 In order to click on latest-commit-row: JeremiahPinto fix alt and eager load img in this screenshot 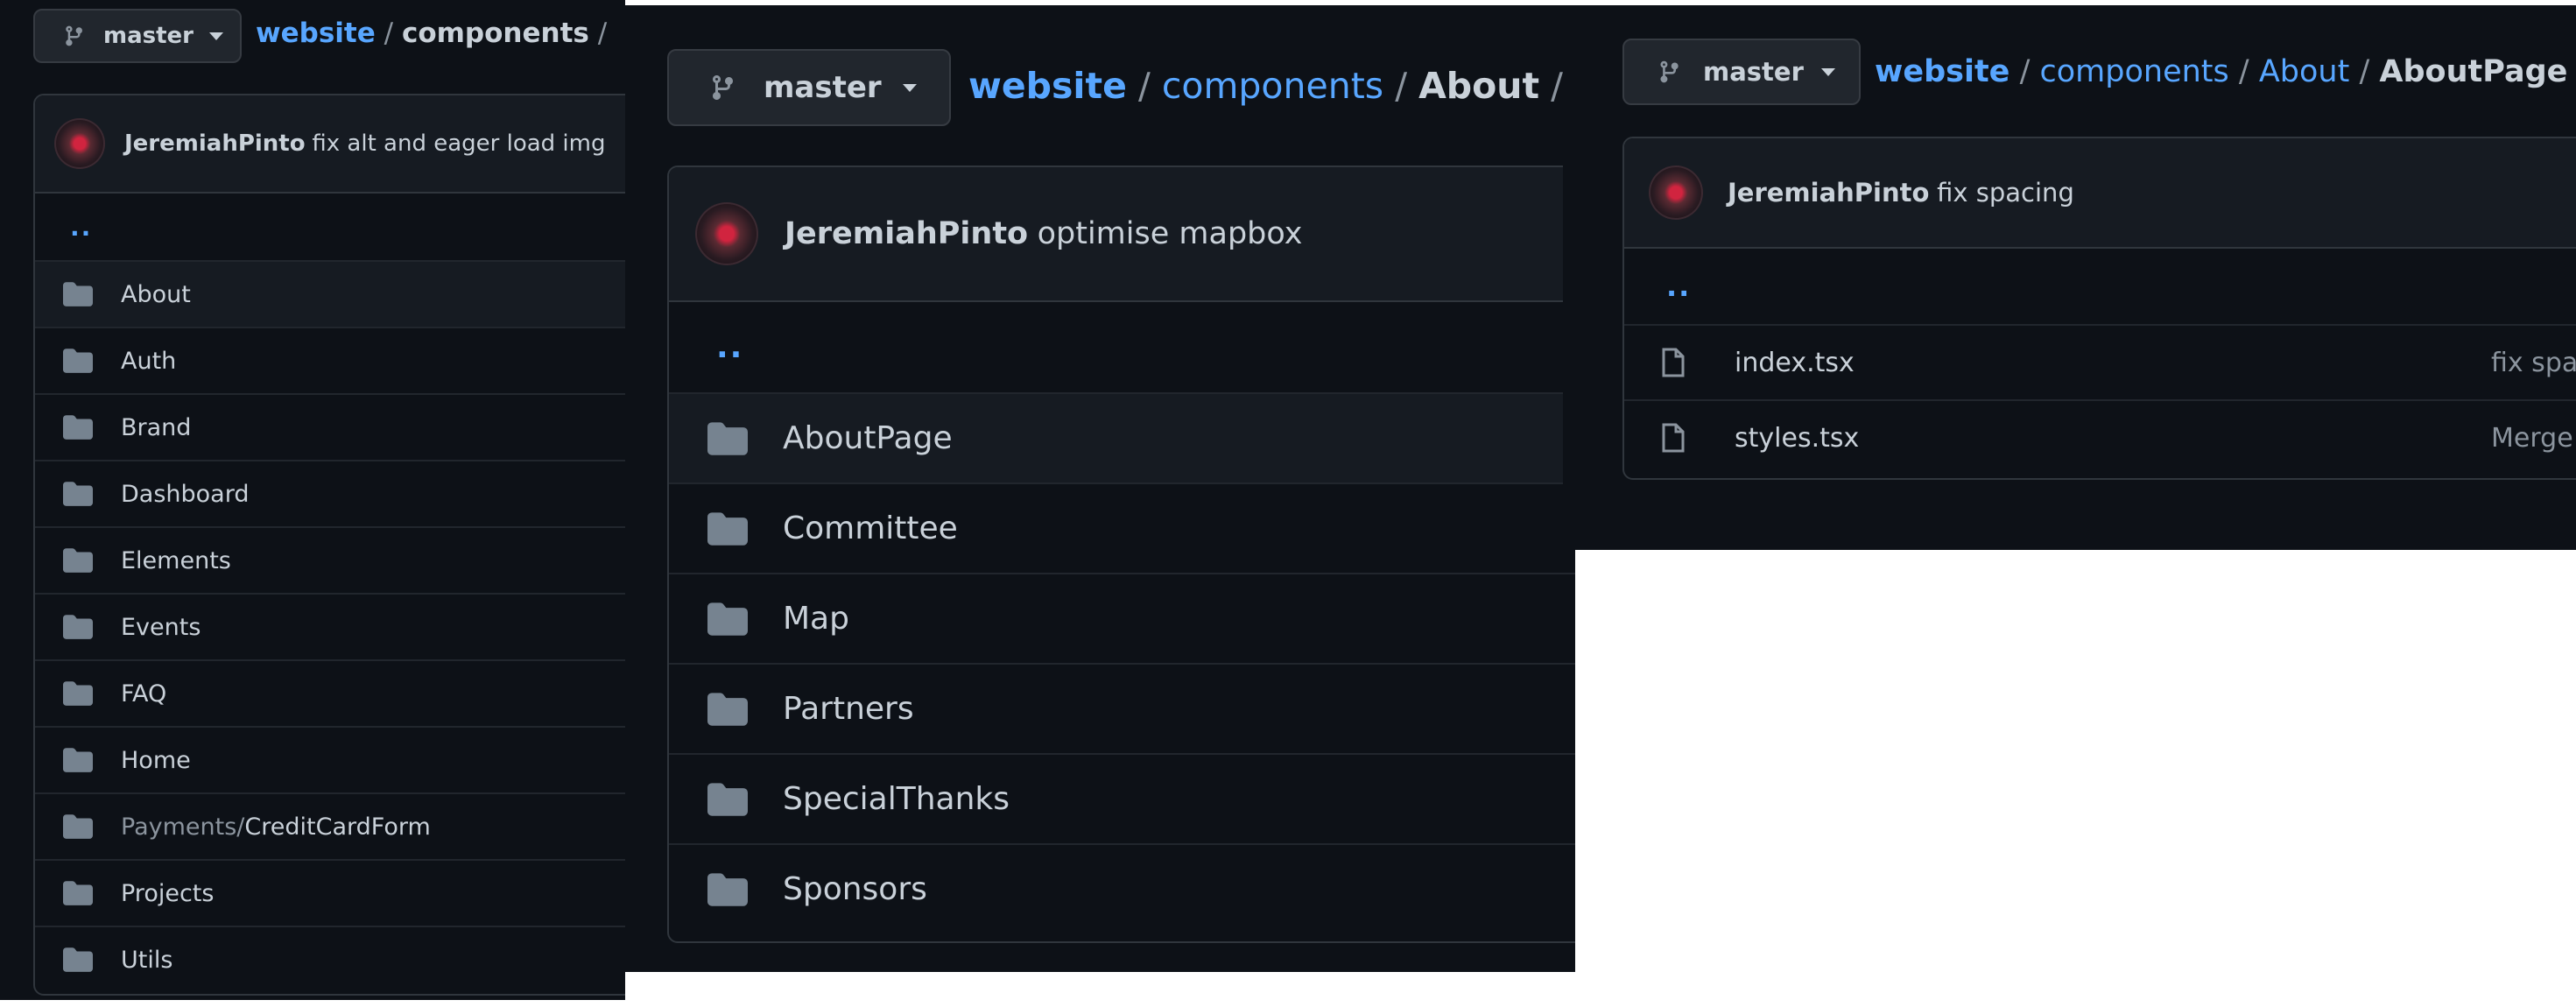, I will do `click(330, 144)`.